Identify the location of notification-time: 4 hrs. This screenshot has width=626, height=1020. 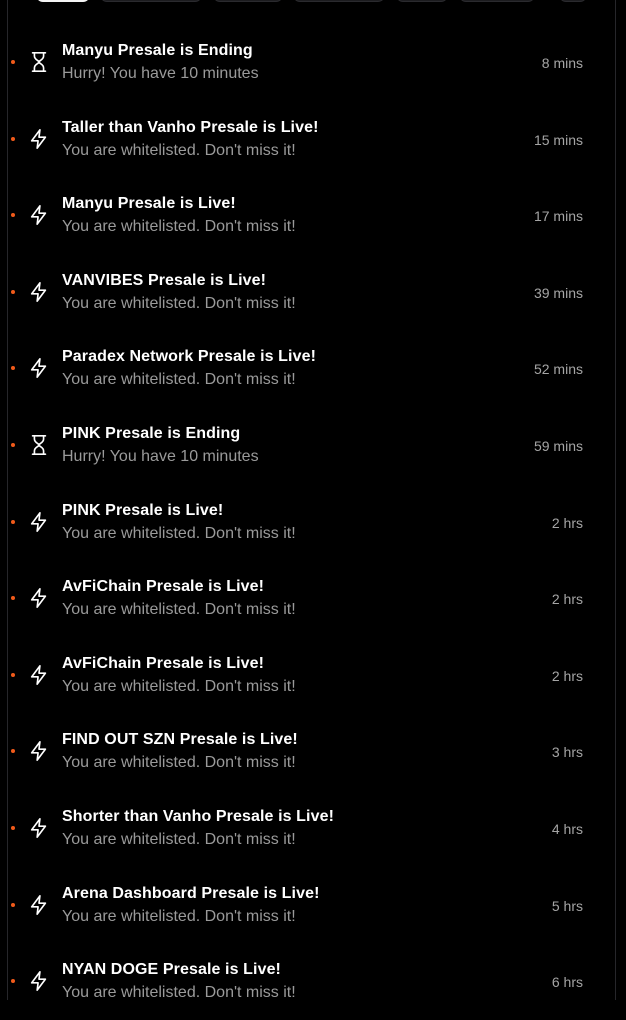
(567, 828).